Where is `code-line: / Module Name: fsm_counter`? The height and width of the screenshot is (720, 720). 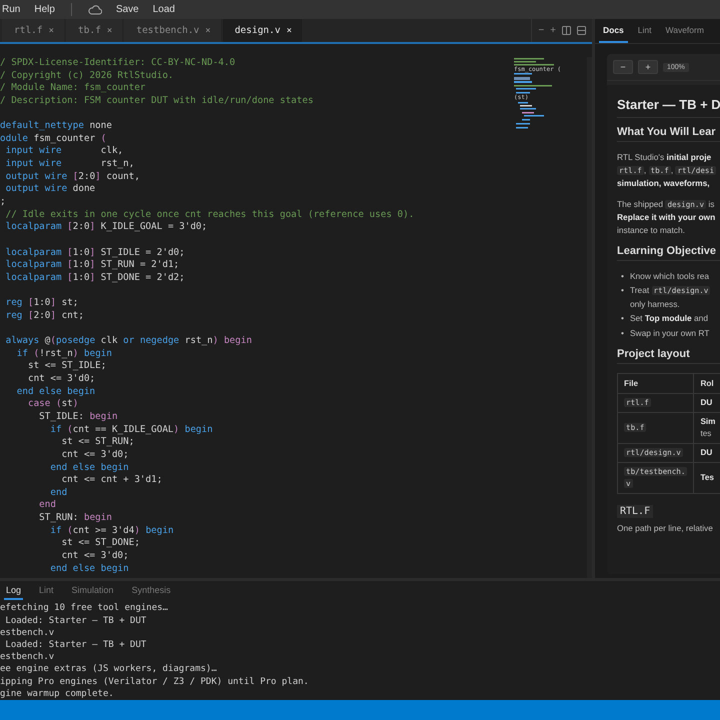 code-line: / Module Name: fsm_counter is located at coordinates (73, 88).